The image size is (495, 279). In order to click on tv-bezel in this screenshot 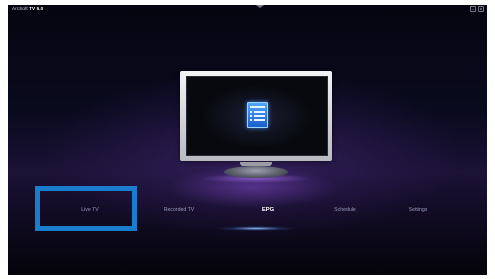, I will do `click(256, 116)`.